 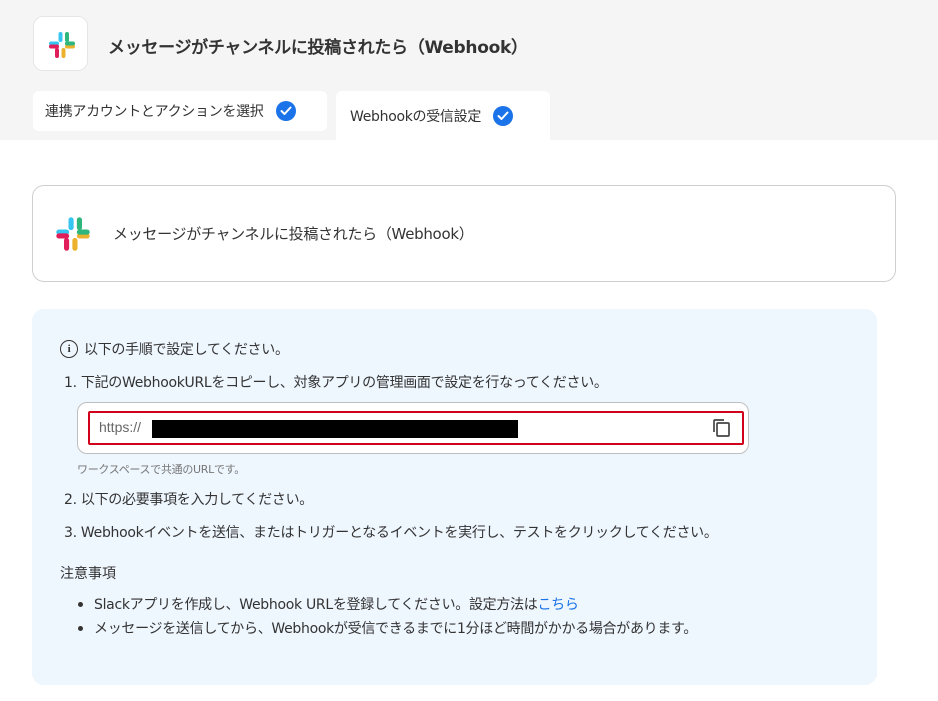 I want to click on info-icon: i, so click(x=69, y=349).